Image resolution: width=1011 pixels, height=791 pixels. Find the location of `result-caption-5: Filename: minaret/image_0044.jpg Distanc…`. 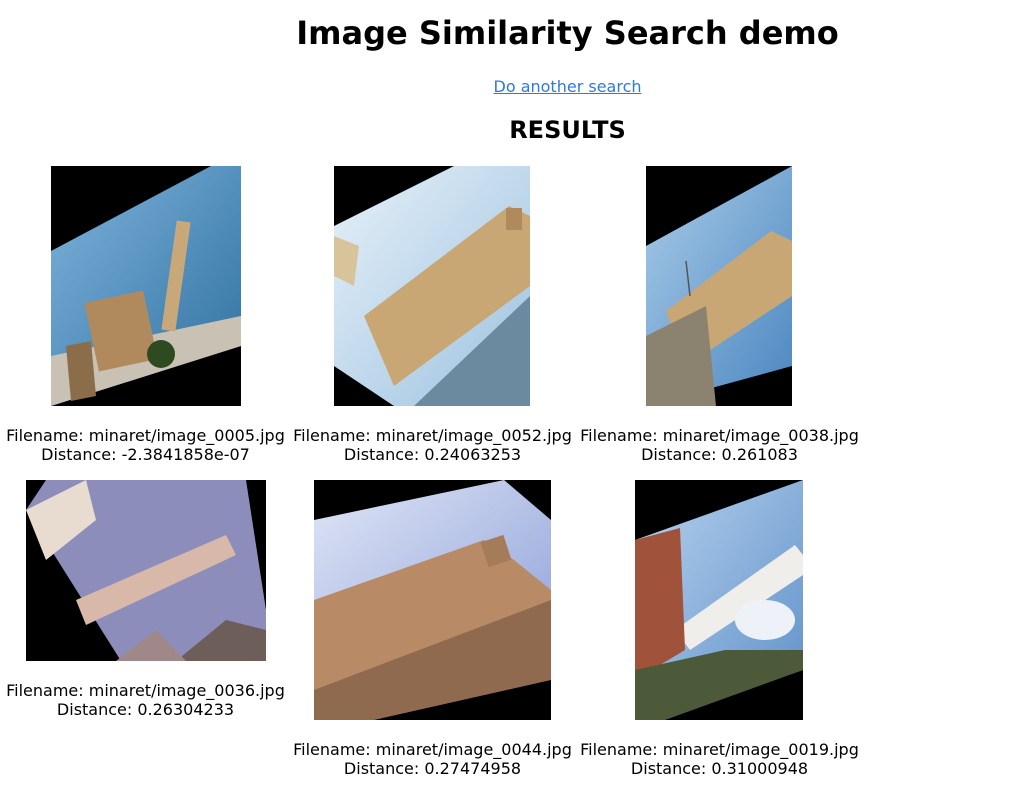

result-caption-5: Filename: minaret/image_0044.jpg Distanc… is located at coordinates (432, 759).